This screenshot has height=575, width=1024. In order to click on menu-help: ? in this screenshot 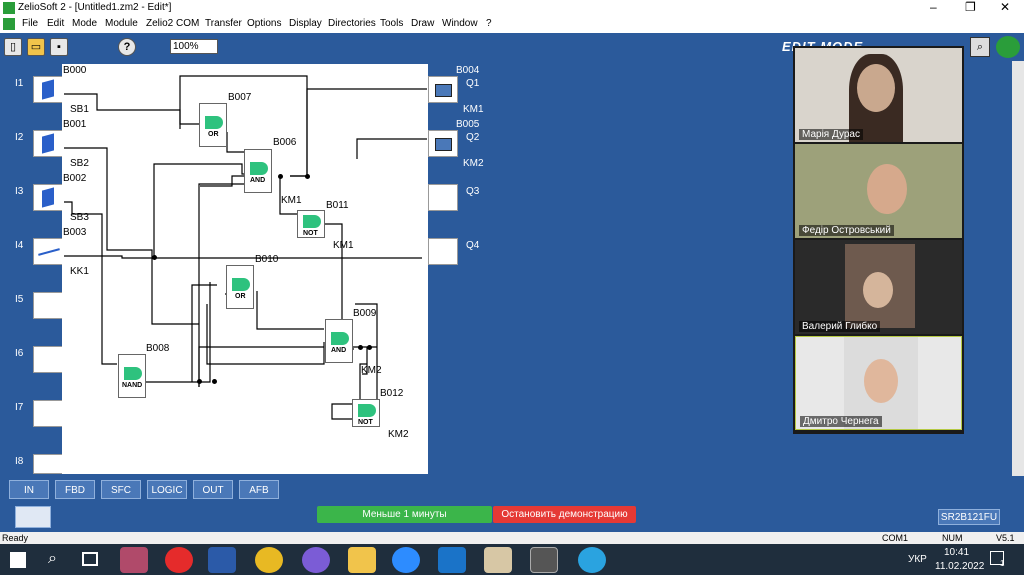, I will do `click(489, 23)`.